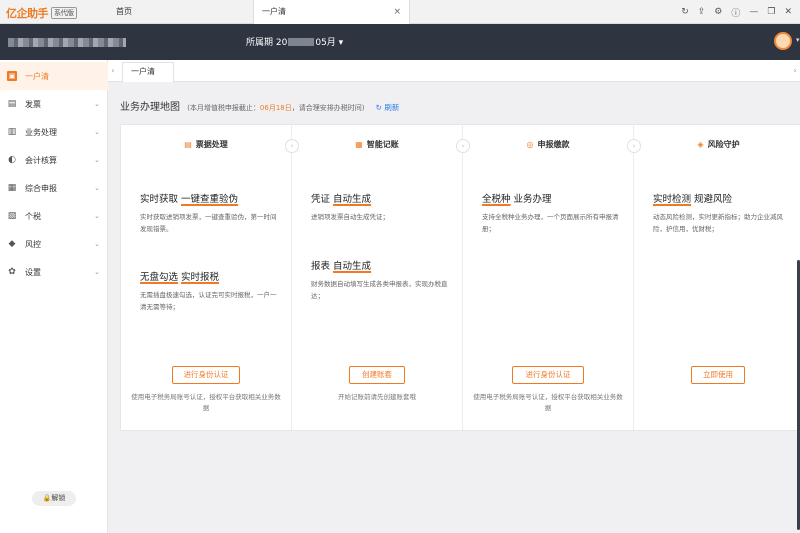 The width and height of the screenshot is (800, 533). What do you see at coordinates (54, 272) in the screenshot?
I see `sidebar-item-settings: ✿ 设置 ⌄` at bounding box center [54, 272].